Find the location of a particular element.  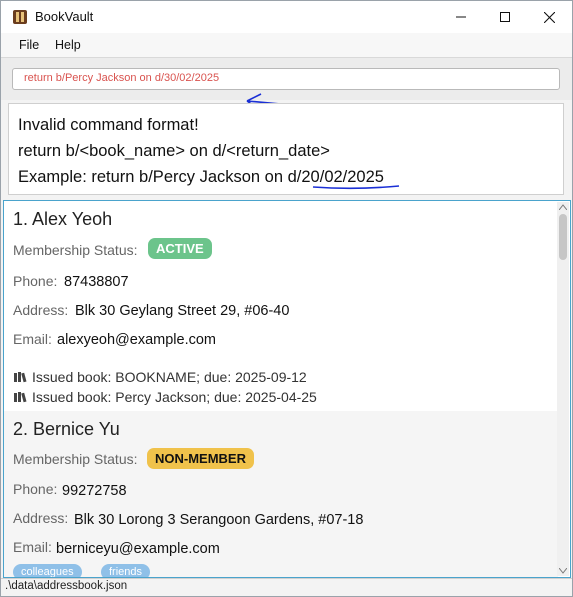

menu-file: File is located at coordinates (29, 45).